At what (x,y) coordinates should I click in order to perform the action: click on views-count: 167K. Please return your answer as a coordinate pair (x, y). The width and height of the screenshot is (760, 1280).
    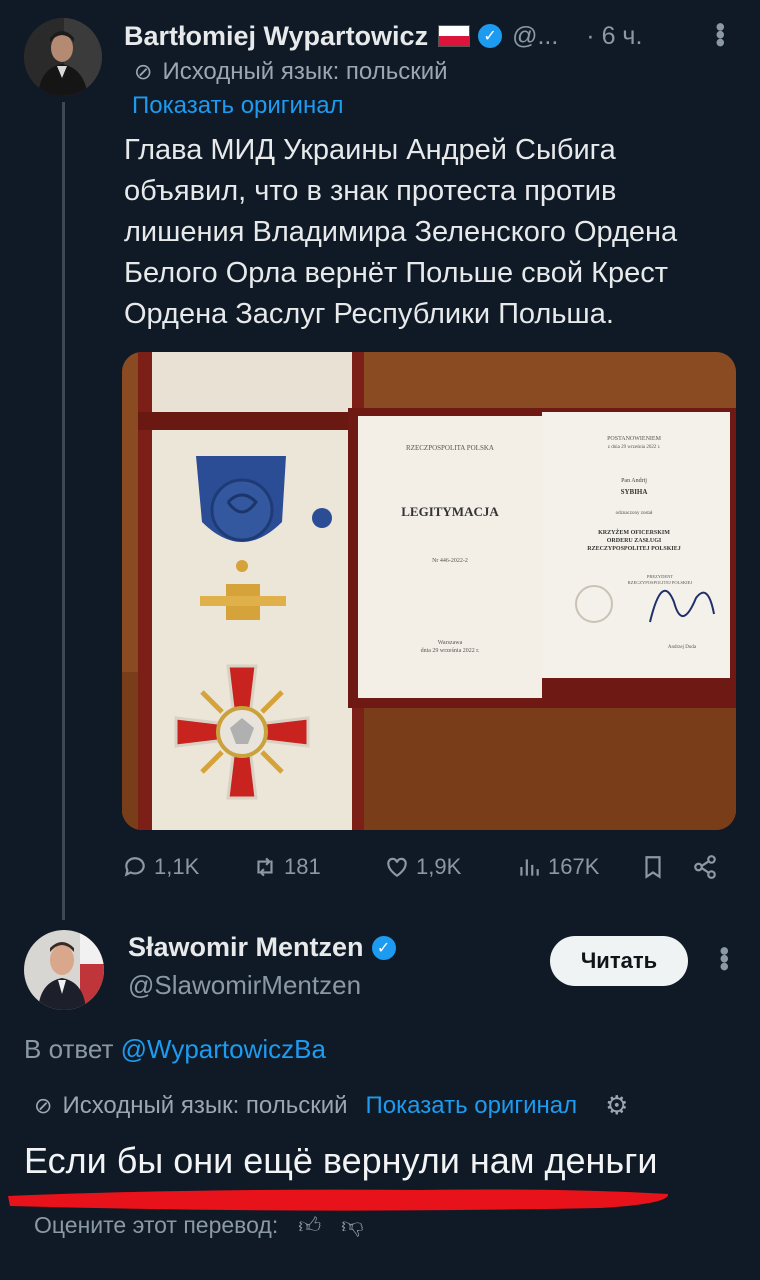
    Looking at the image, I should click on (574, 866).